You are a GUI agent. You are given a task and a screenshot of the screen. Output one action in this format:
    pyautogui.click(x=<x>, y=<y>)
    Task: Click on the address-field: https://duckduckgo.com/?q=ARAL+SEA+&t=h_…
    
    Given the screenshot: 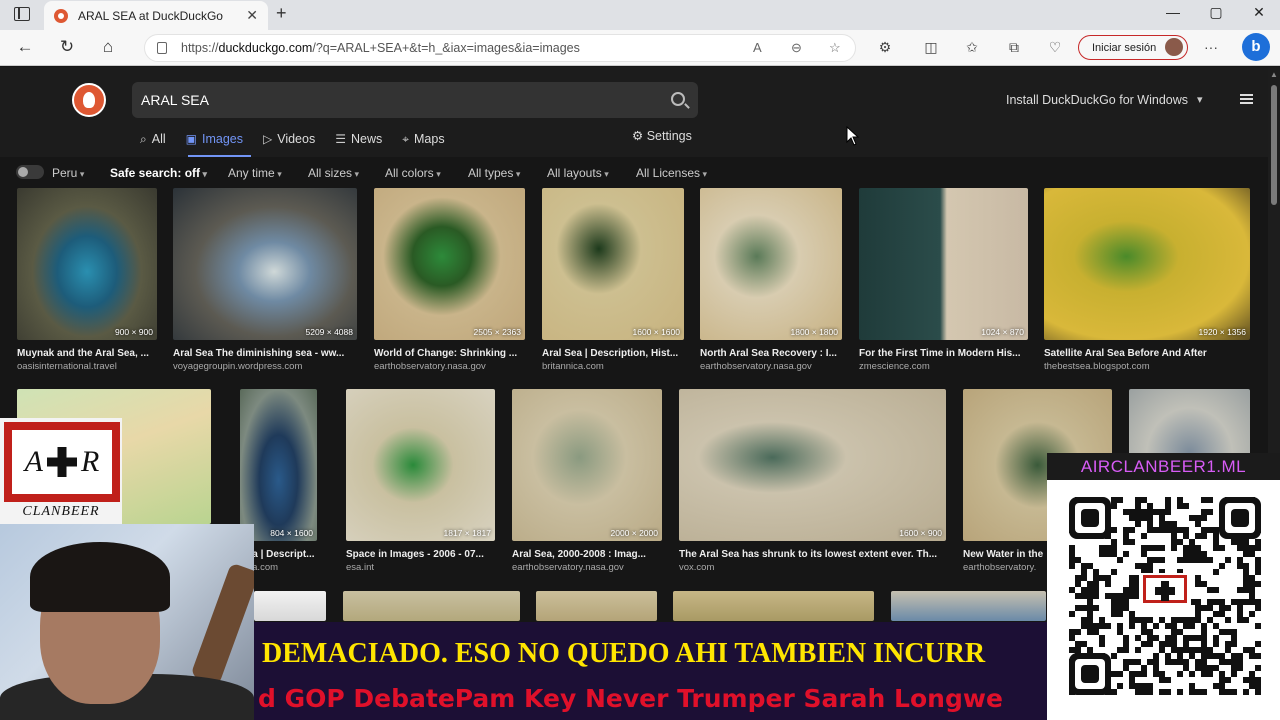 What is the action you would take?
    pyautogui.click(x=500, y=48)
    